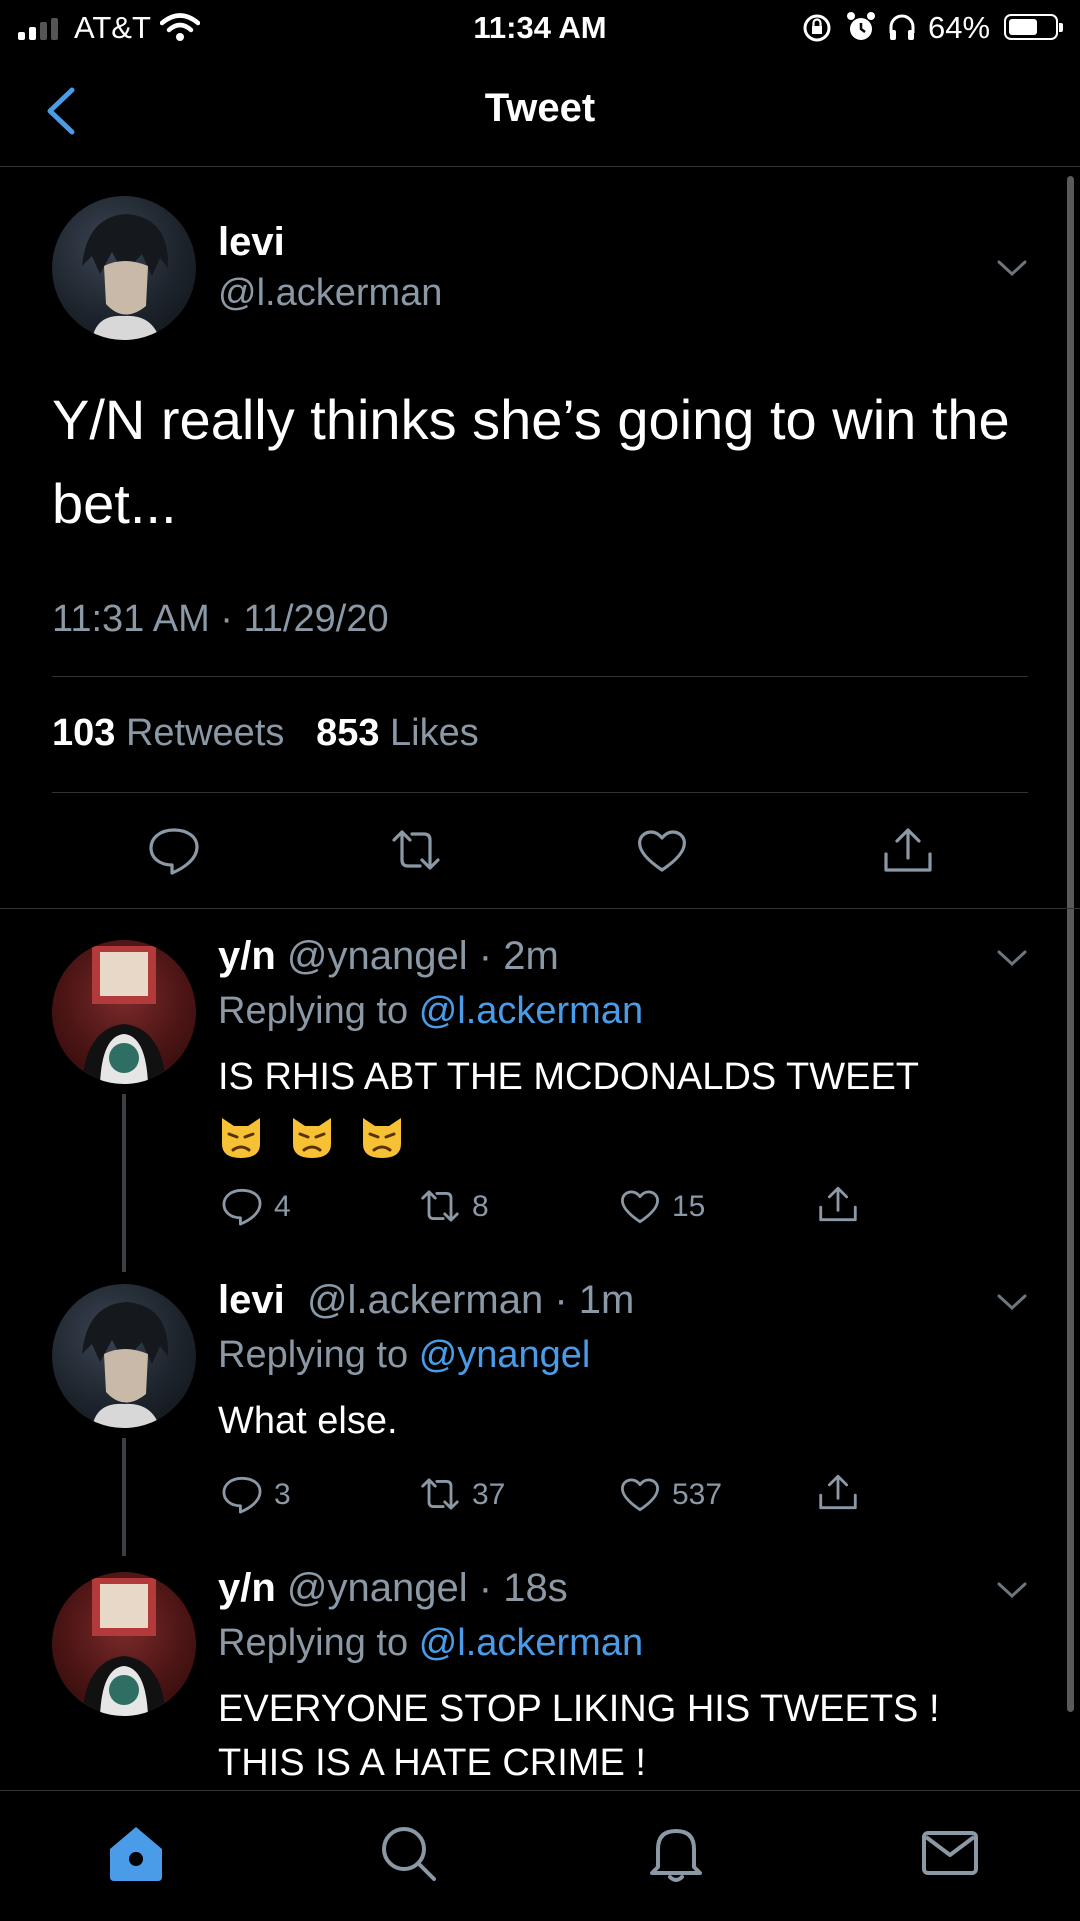 Image resolution: width=1080 pixels, height=1921 pixels. Describe the element at coordinates (220, 619) in the screenshot. I see `tweet-timestamp: 11:31 AM · 11/29/20` at that location.